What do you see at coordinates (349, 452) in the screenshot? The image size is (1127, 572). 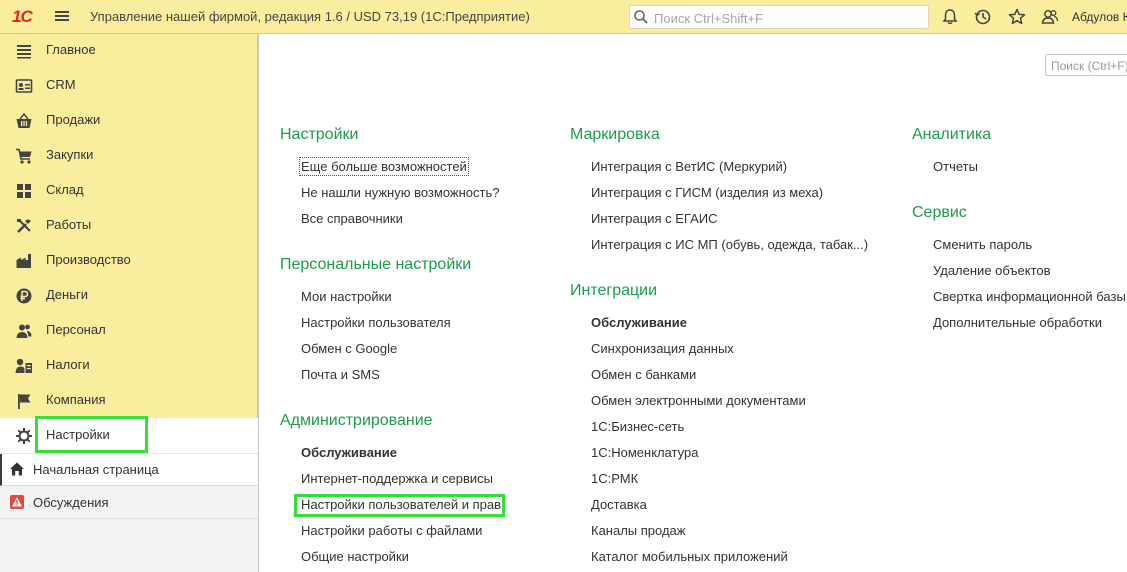 I see `link-admin-maintenance: Обслуживание` at bounding box center [349, 452].